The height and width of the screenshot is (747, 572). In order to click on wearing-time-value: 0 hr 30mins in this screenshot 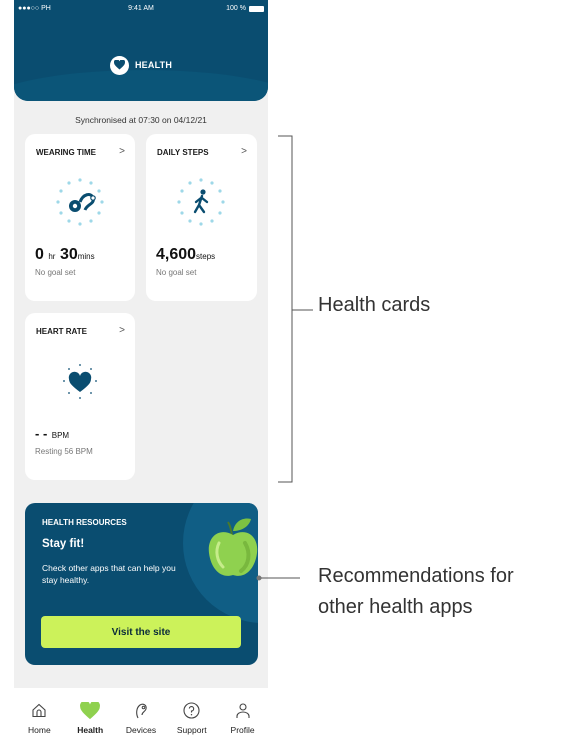, I will do `click(65, 255)`.